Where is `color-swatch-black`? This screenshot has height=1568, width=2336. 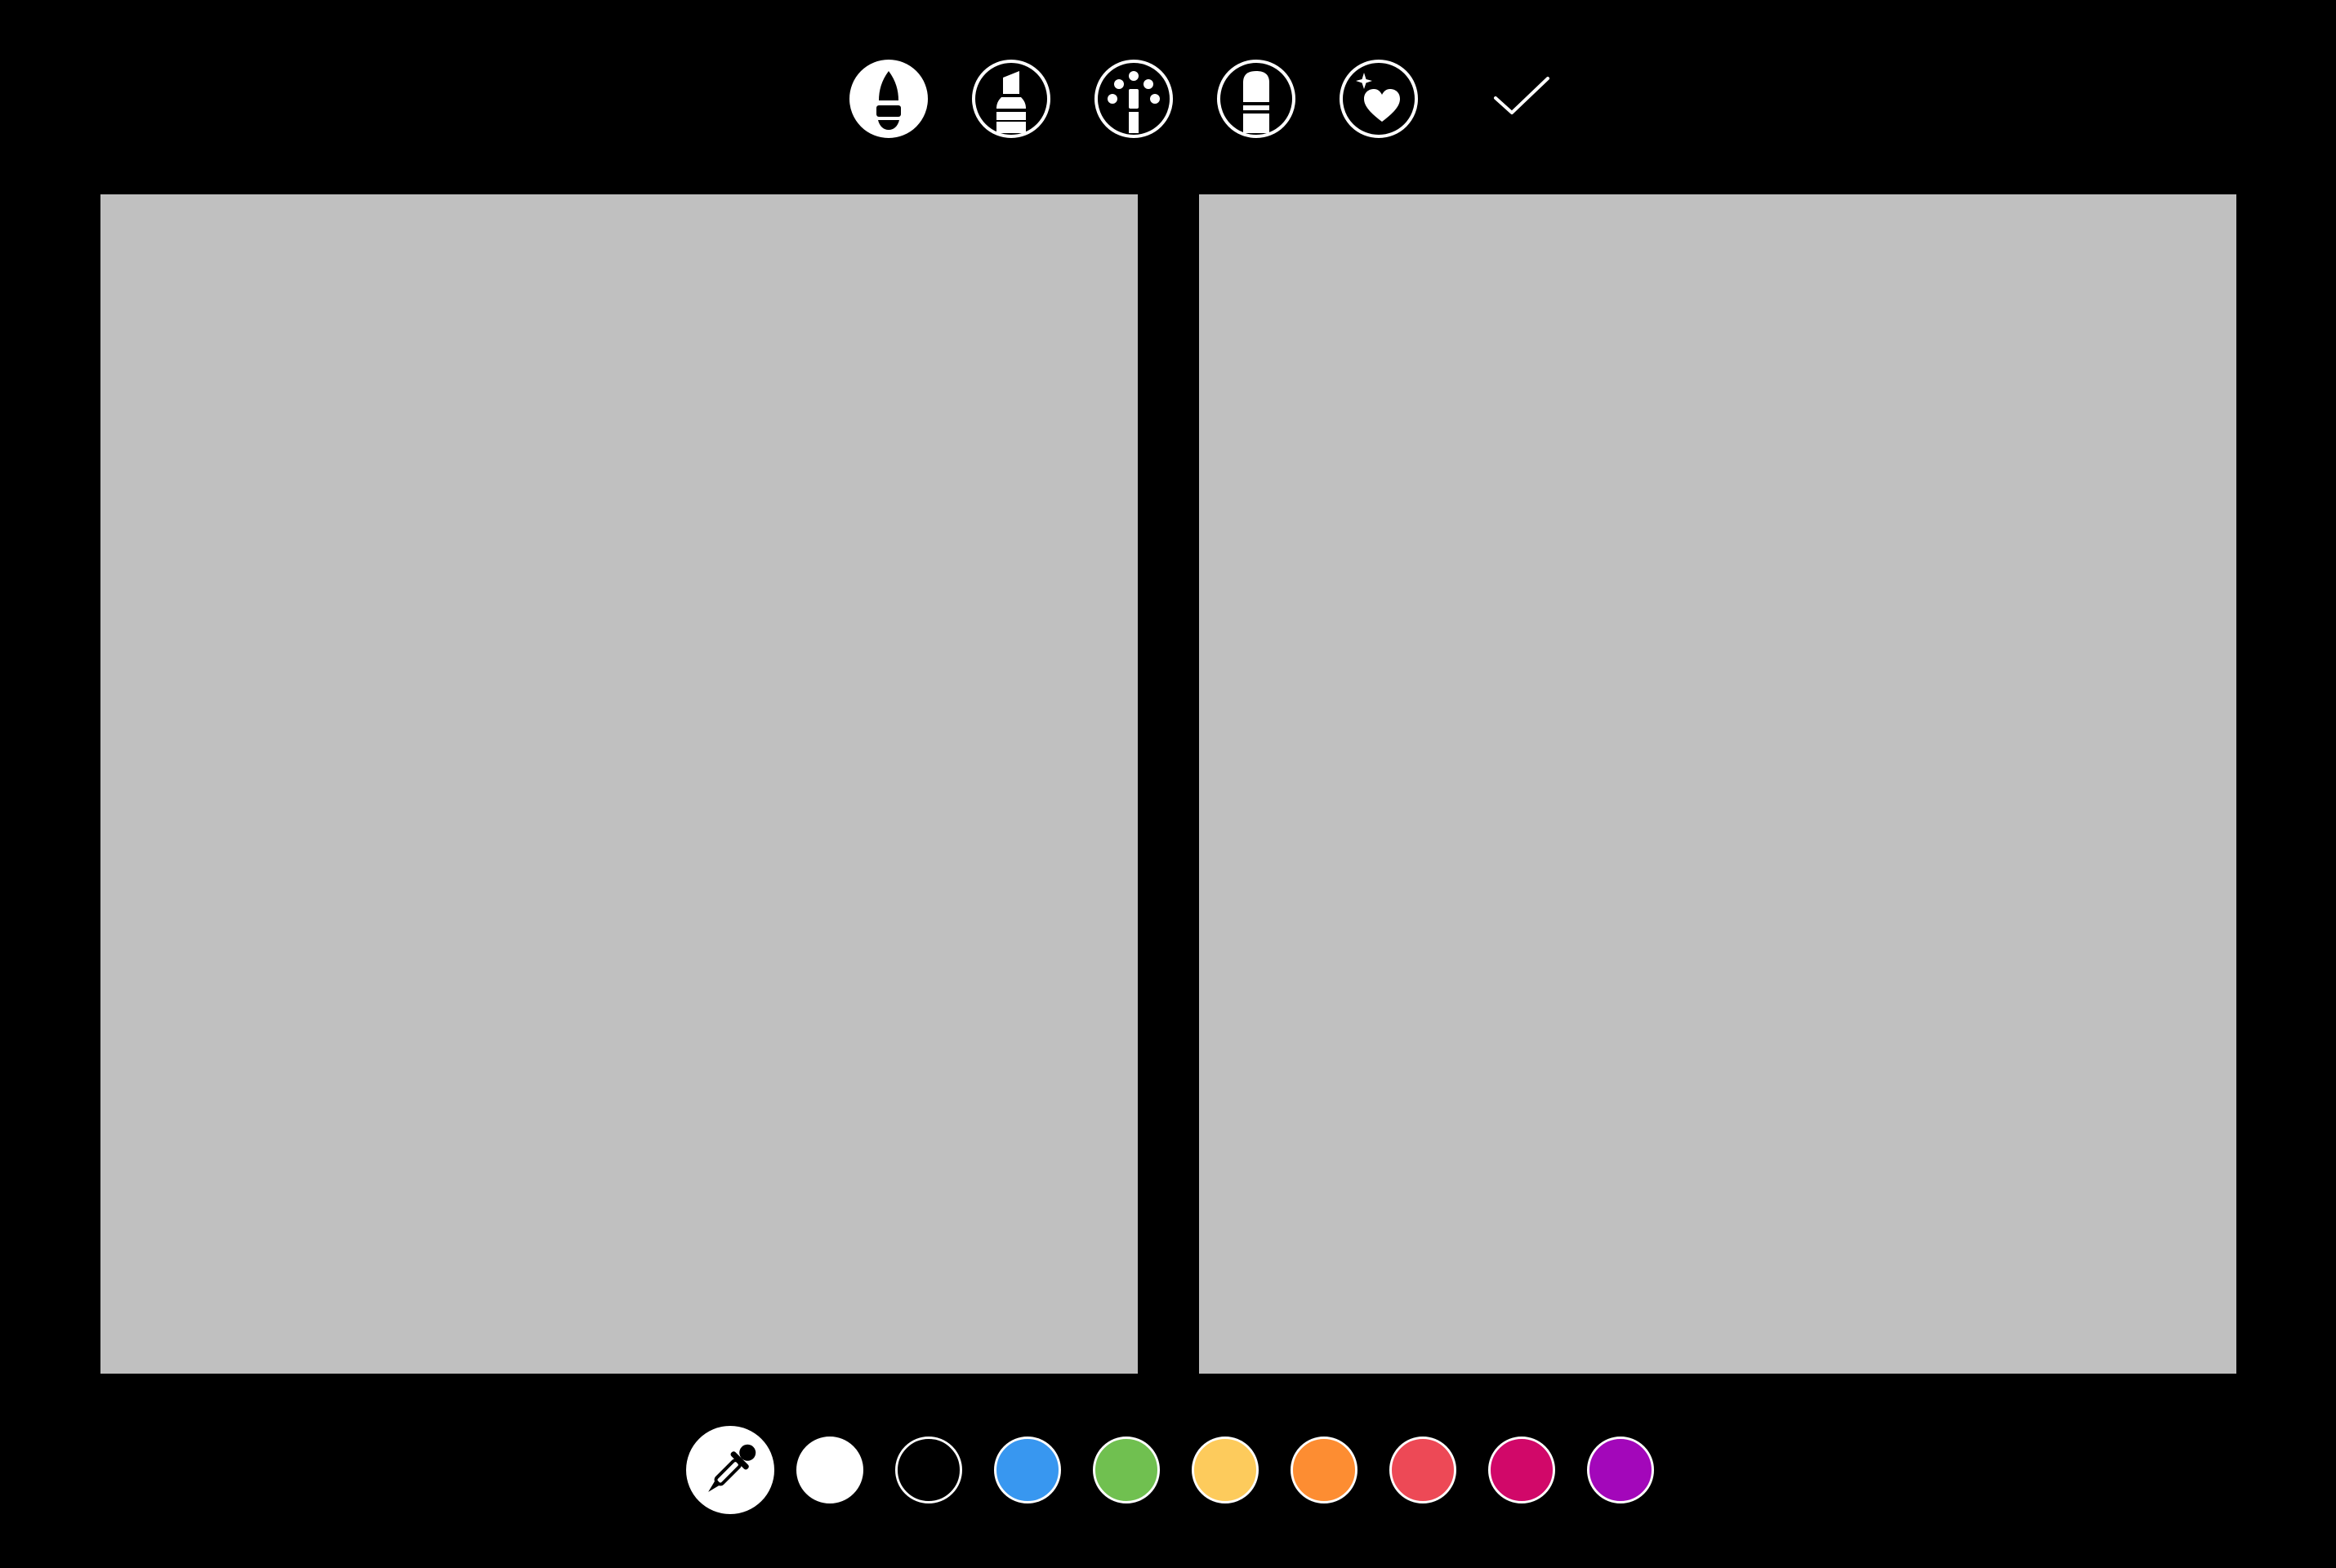 color-swatch-black is located at coordinates (928, 1470).